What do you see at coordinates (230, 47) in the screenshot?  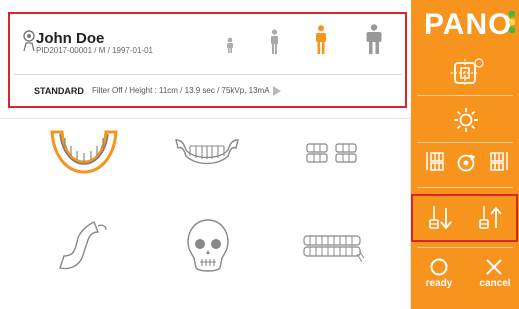 I see `child-size-icon` at bounding box center [230, 47].